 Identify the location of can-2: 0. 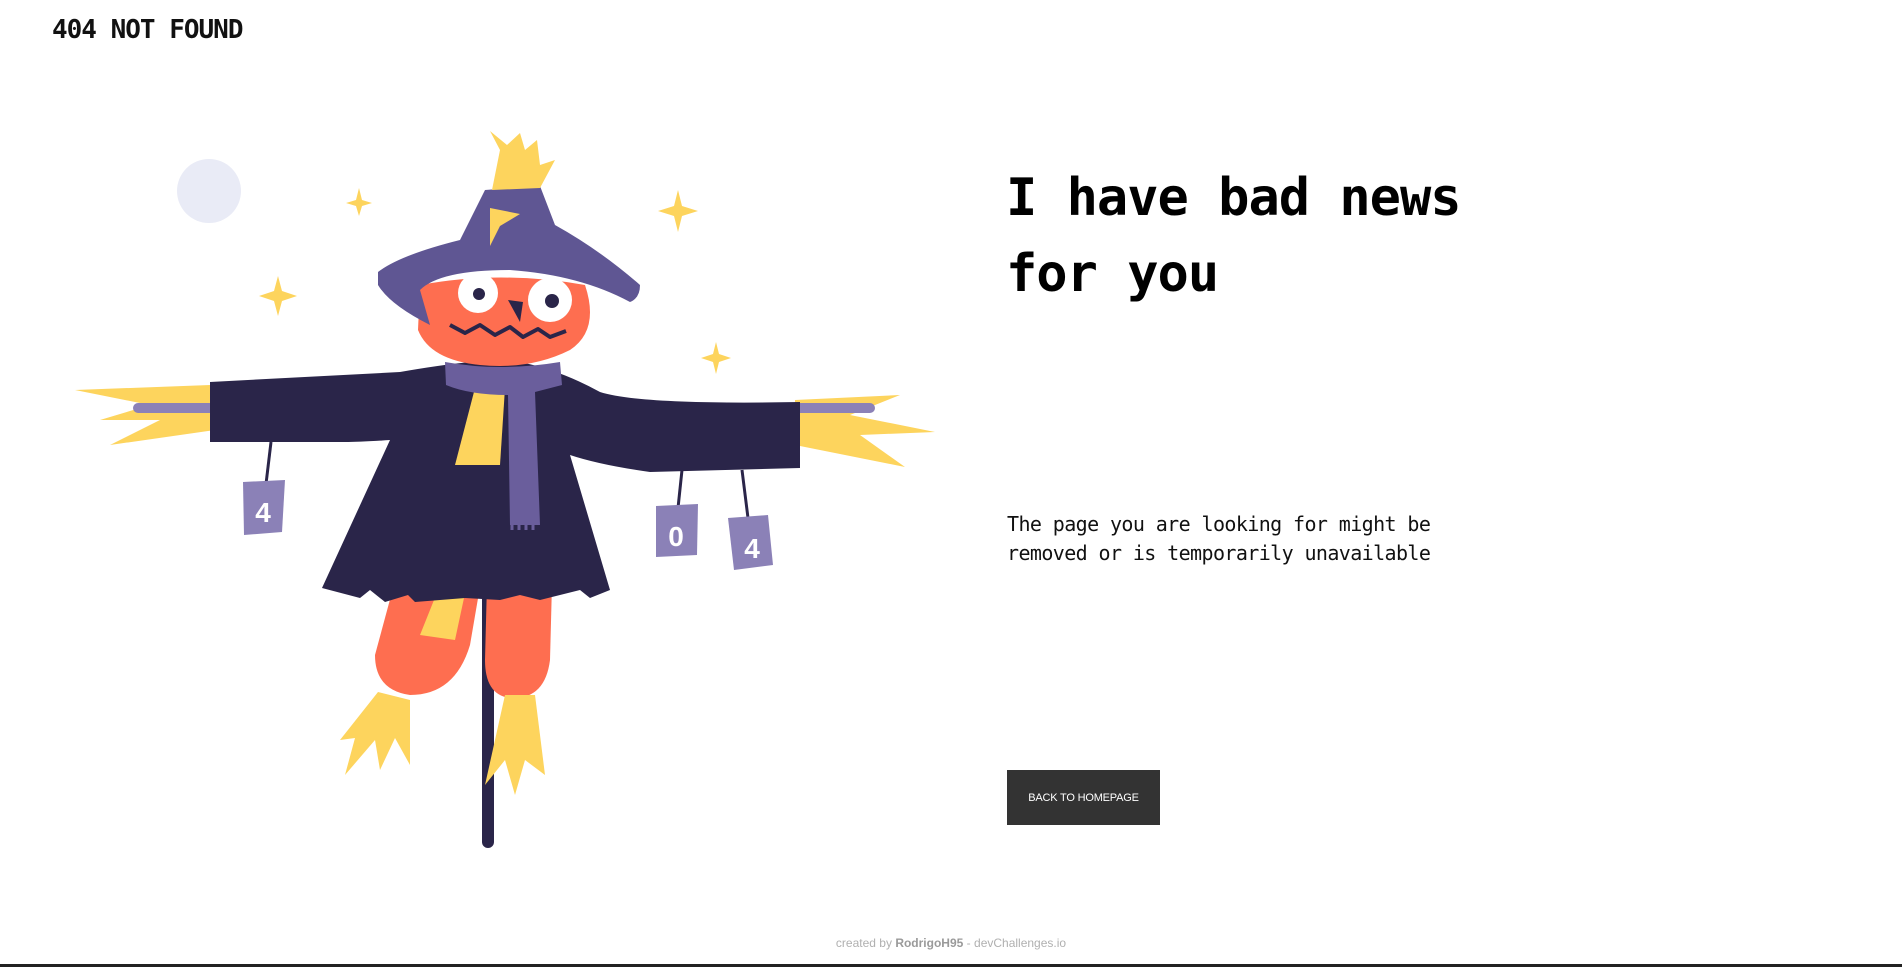
(677, 530).